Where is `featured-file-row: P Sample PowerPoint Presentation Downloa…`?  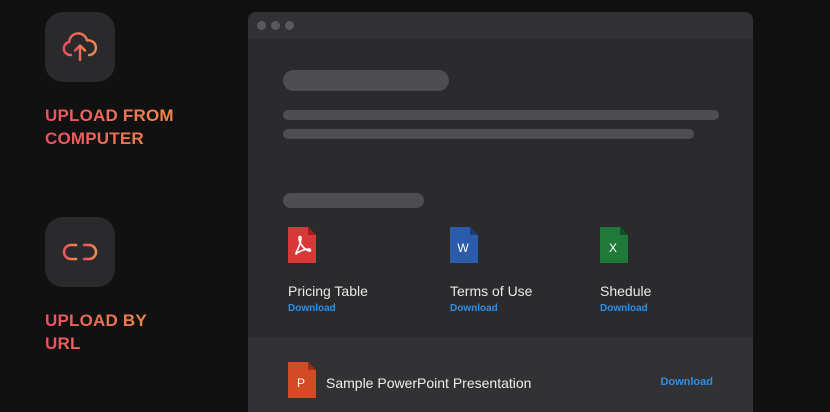 featured-file-row: P Sample PowerPoint Presentation Downloa… is located at coordinates (500, 374).